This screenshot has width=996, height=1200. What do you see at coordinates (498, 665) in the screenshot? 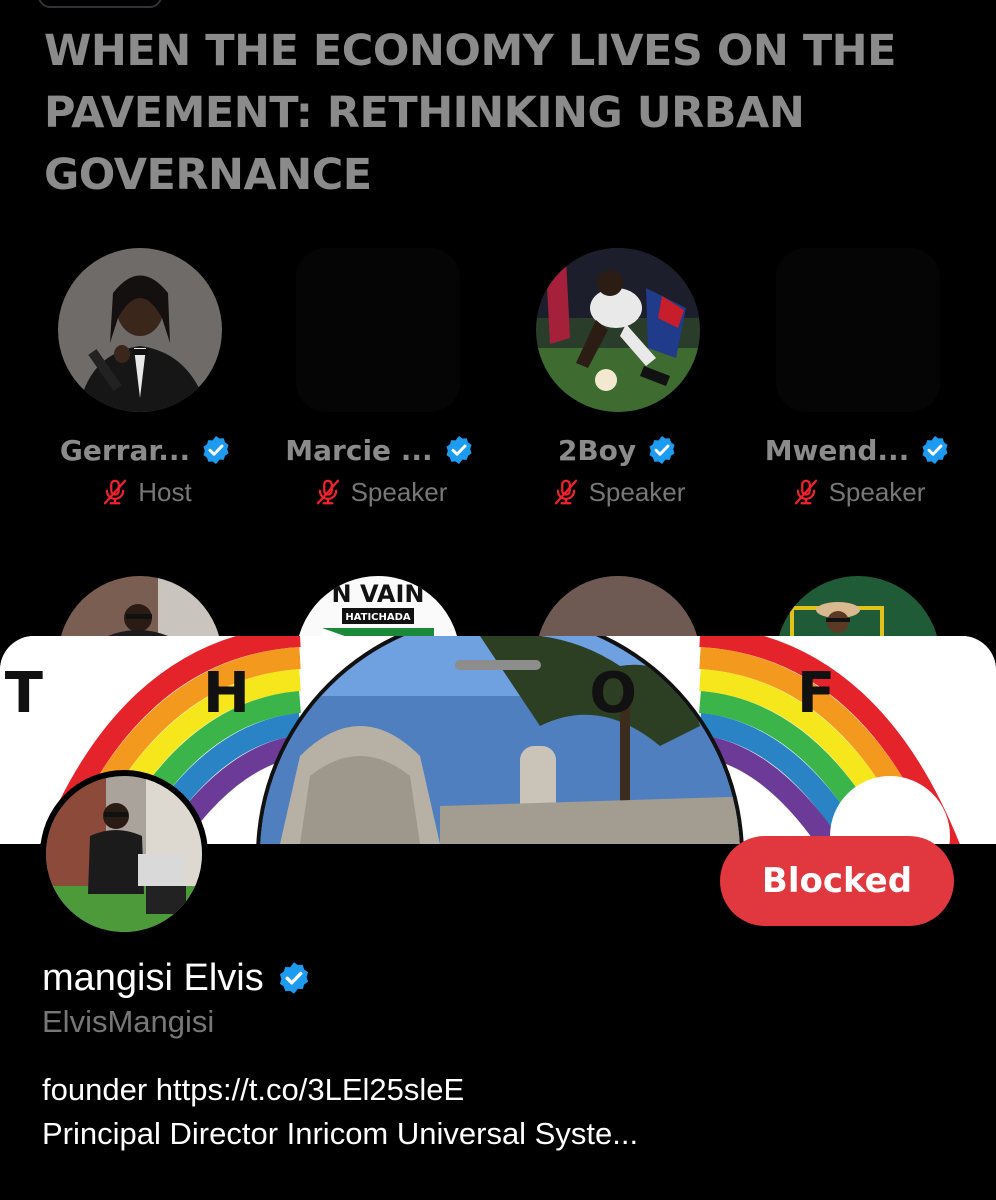
I see `drag-handle` at bounding box center [498, 665].